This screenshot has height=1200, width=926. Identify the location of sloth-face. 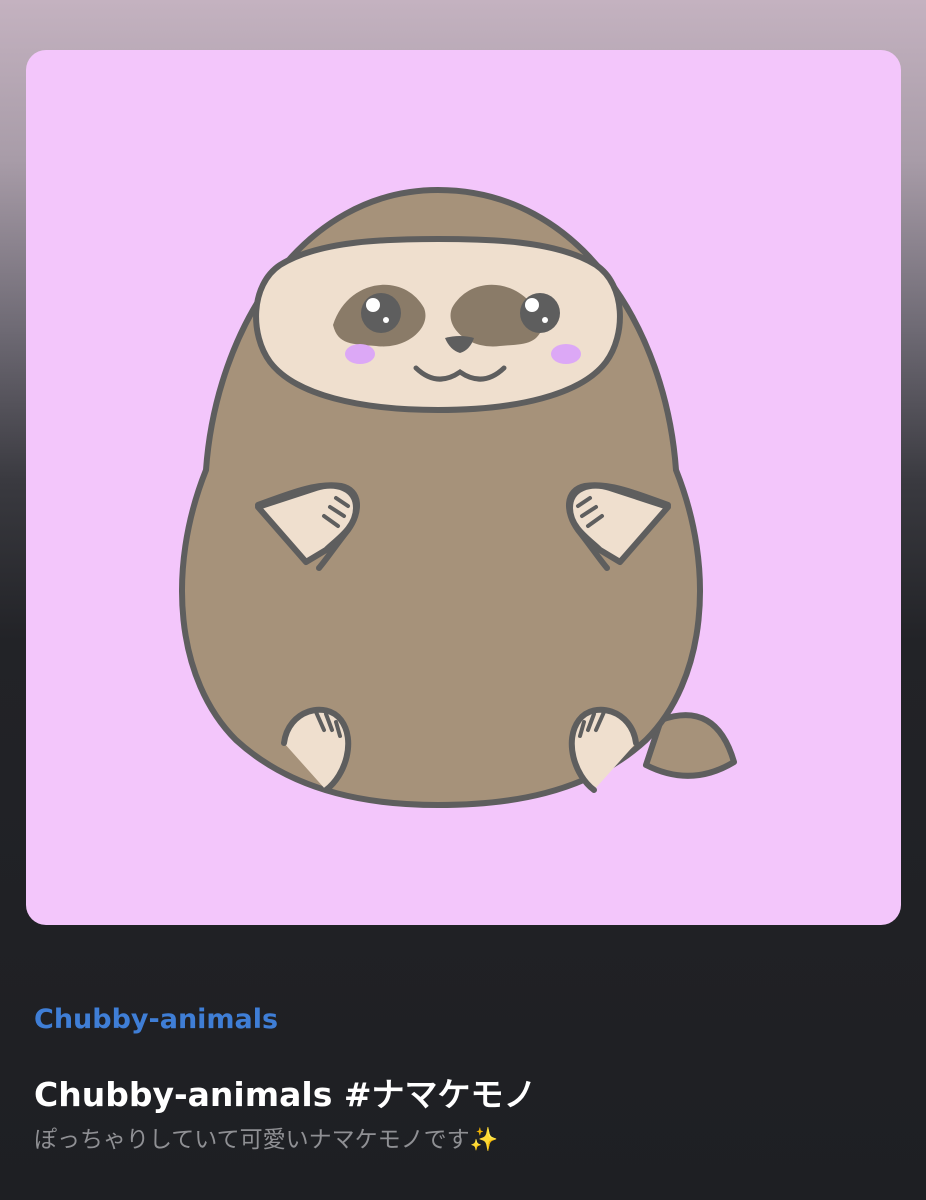
(438, 324).